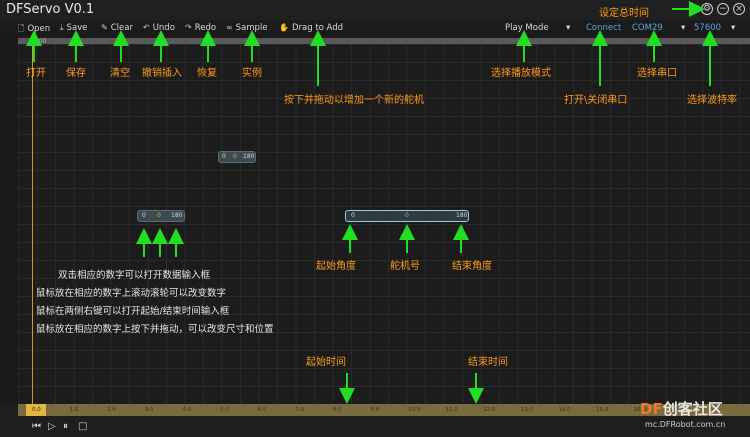 This screenshot has width=750, height=437. Describe the element at coordinates (657, 73) in the screenshot. I see `annotation-select-serial: 选择串口` at that location.